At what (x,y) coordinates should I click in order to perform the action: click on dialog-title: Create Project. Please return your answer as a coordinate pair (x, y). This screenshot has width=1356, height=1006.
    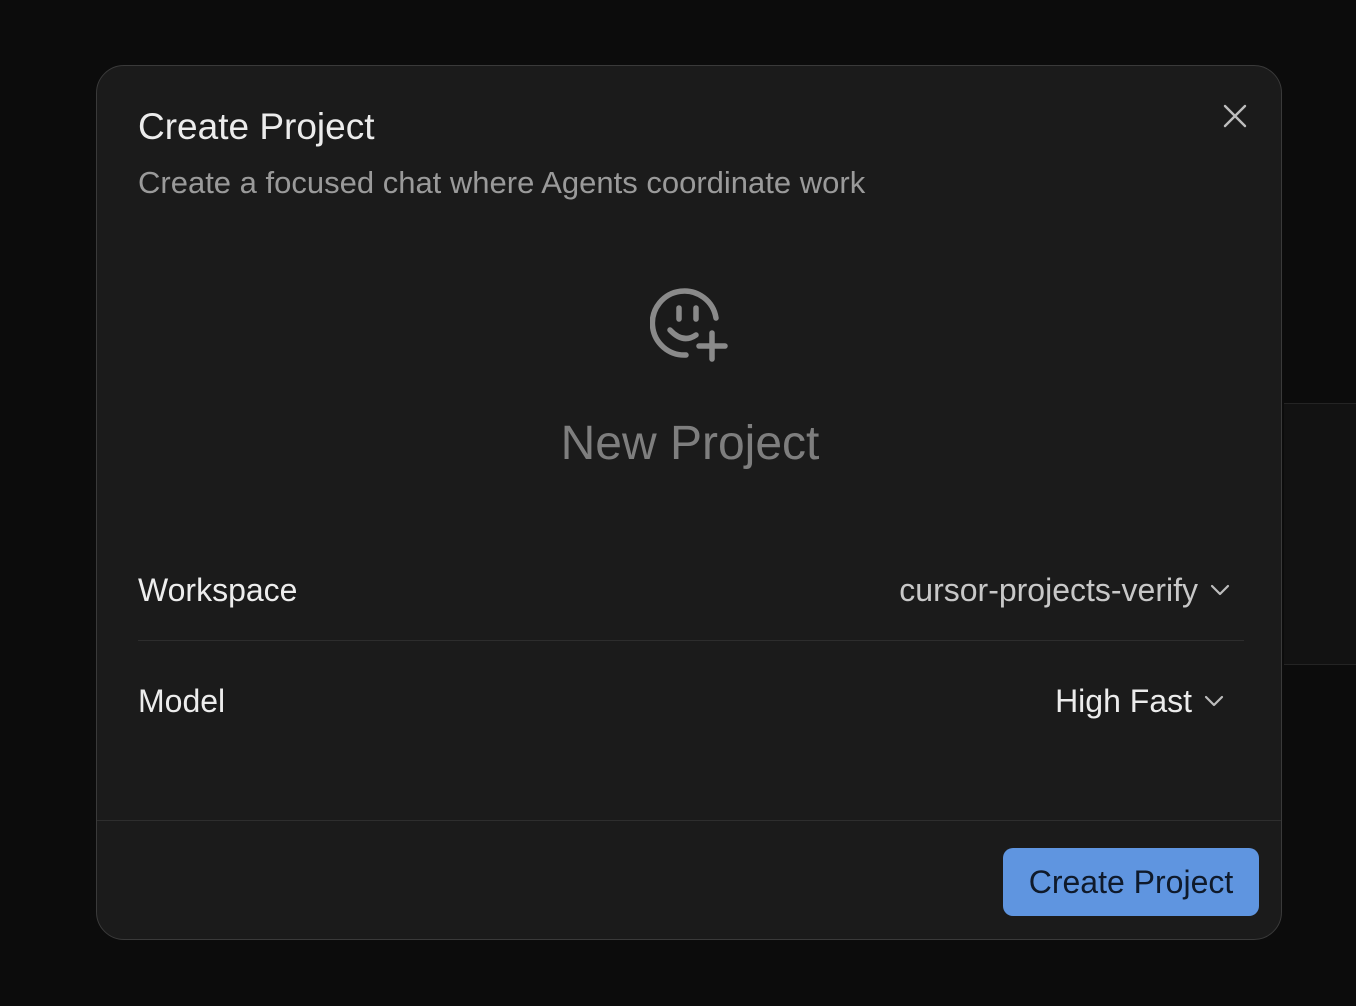
    Looking at the image, I should click on (256, 126).